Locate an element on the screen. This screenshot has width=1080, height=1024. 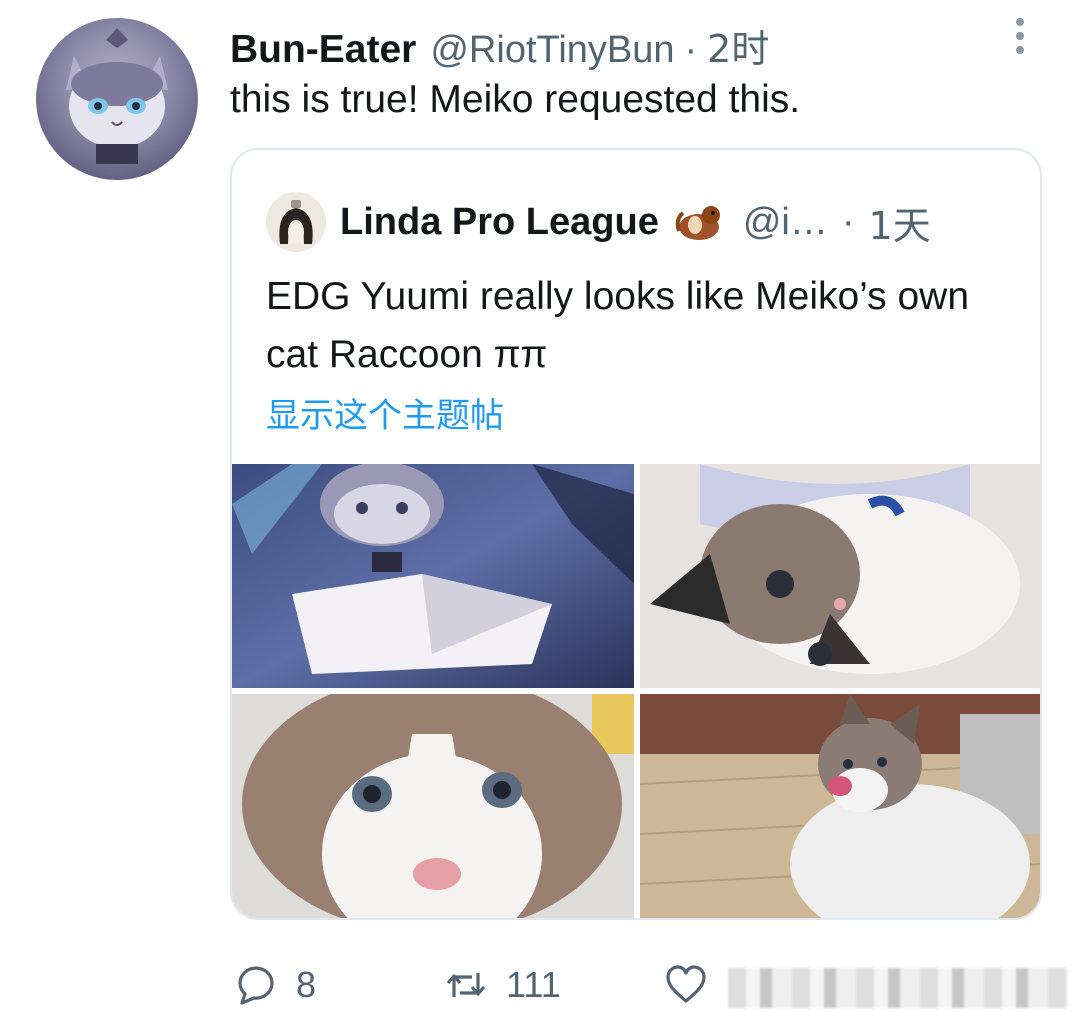
blurred-watermark is located at coordinates (898, 988).